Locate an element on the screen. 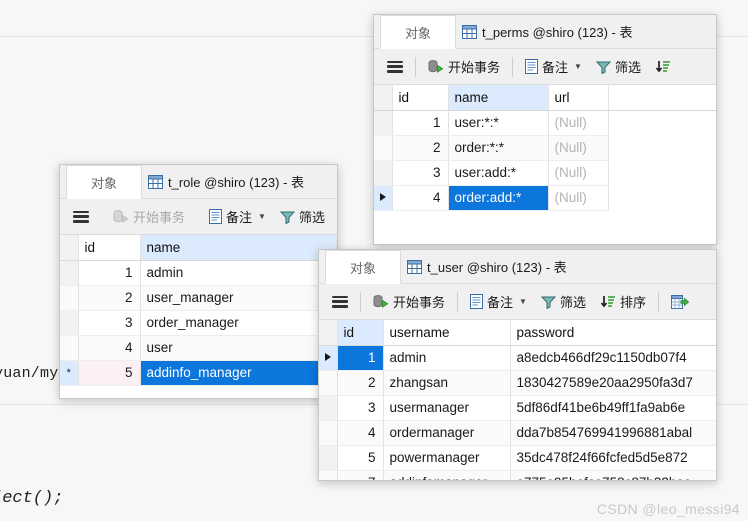  t-role-begin-transaction-button: 开始事务 is located at coordinates (149, 217).